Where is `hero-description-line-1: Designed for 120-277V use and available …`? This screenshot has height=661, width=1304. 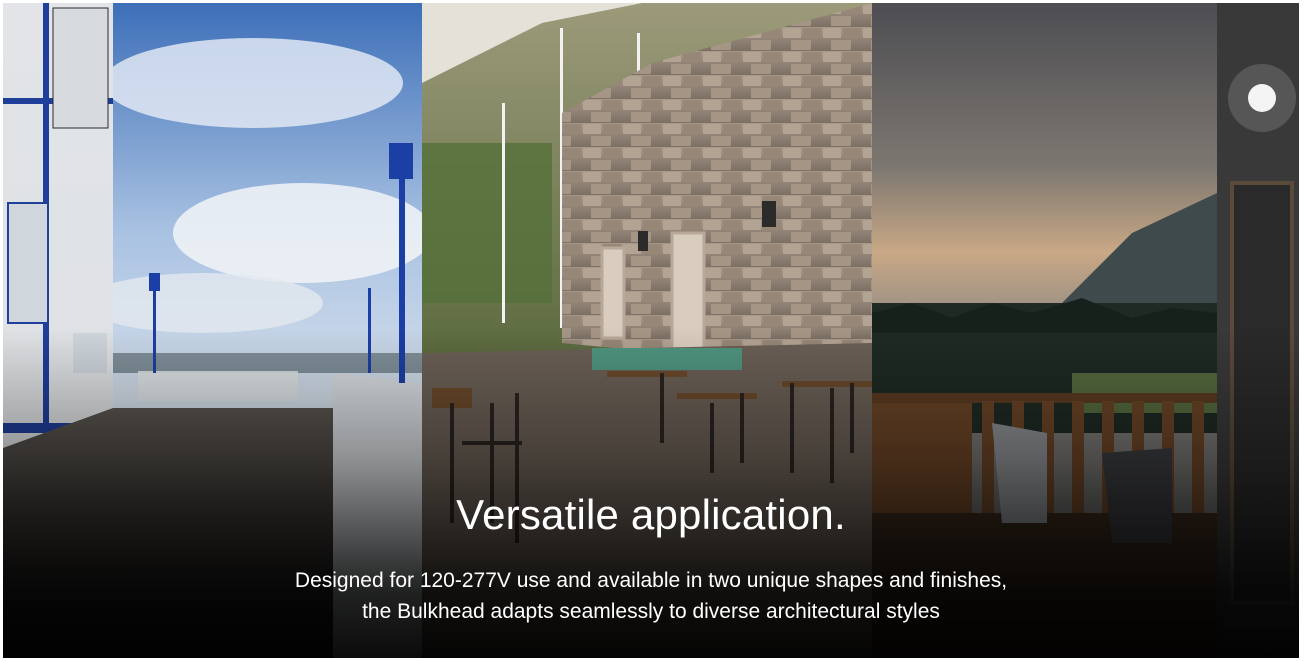 hero-description-line-1: Designed for 120-277V use and available … is located at coordinates (651, 580).